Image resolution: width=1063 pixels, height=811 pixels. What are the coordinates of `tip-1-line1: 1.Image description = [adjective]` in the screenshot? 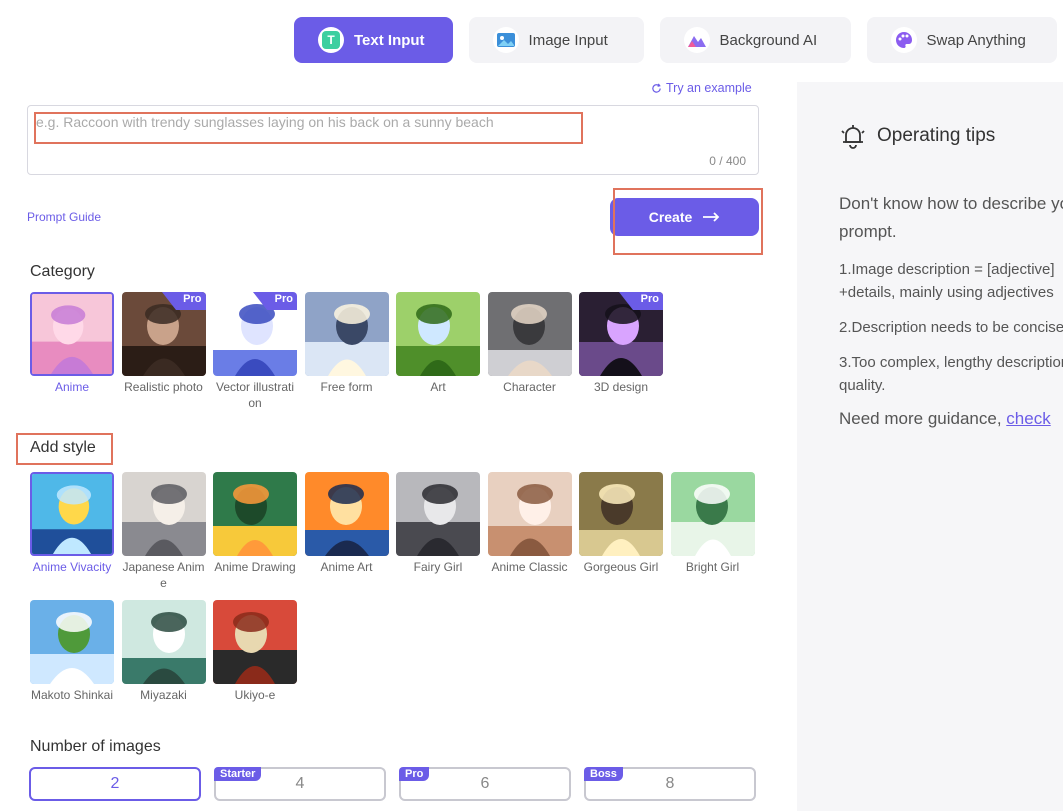 It's located at (947, 269).